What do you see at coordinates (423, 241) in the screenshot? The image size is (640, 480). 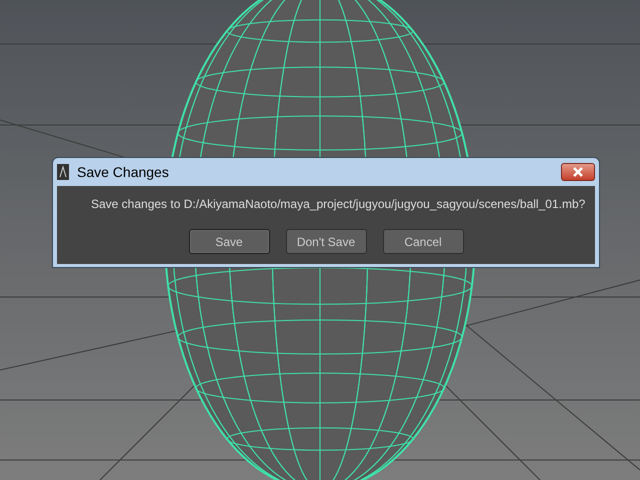 I see `dialog-button: Cancel` at bounding box center [423, 241].